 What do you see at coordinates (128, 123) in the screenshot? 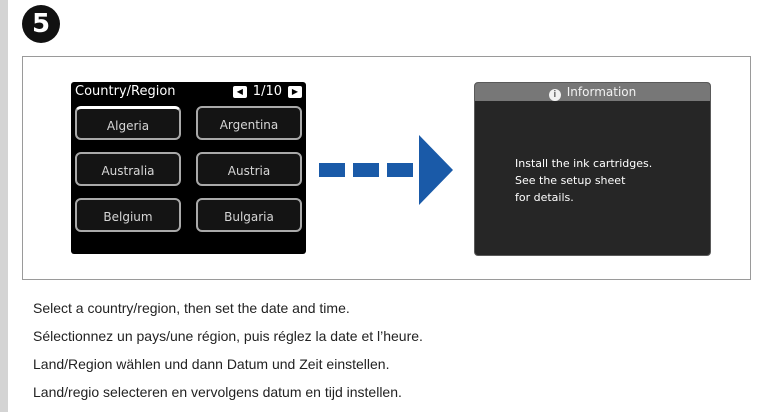
I see `country-button-algeria: Algeria` at bounding box center [128, 123].